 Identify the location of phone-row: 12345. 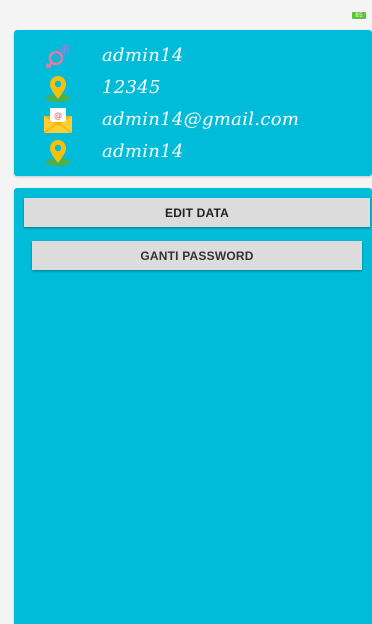
(193, 88).